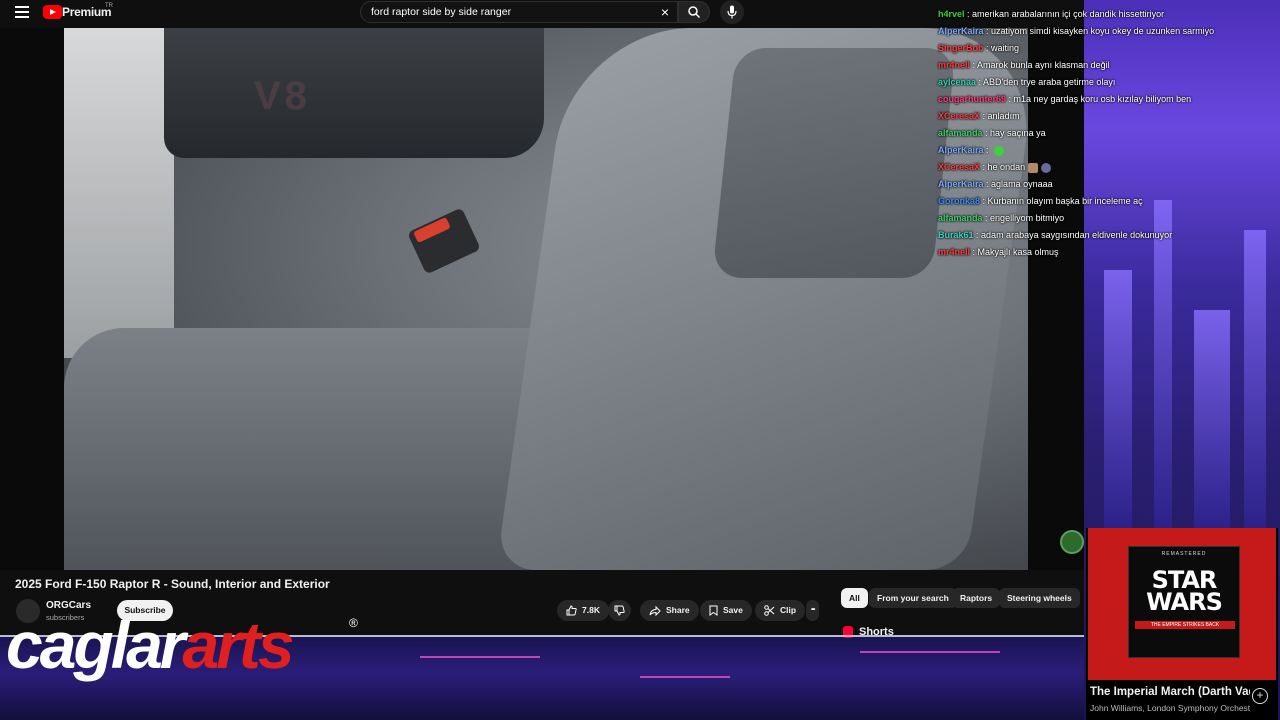 The width and height of the screenshot is (1280, 720). I want to click on chip-steering-wheels: Steering wheels, so click(1039, 598).